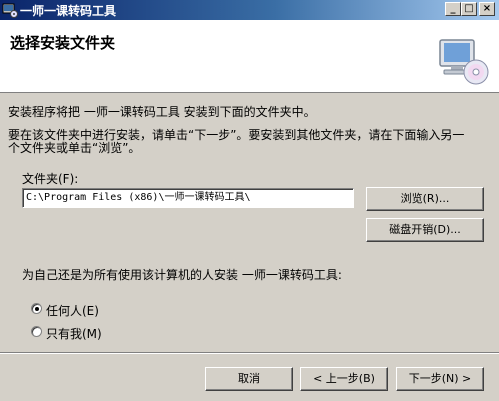  I want to click on back-button: < 上一步(B), so click(344, 379).